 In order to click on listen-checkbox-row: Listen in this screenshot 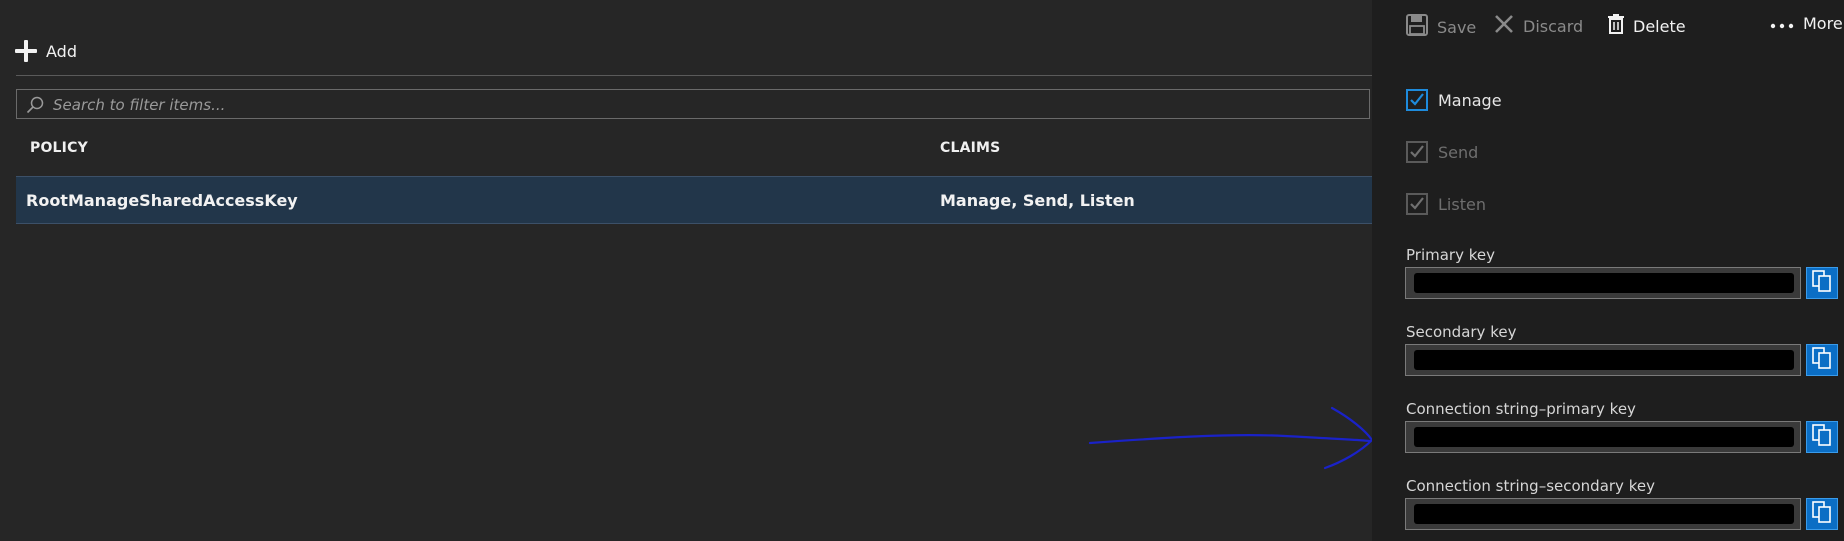, I will do `click(1446, 204)`.